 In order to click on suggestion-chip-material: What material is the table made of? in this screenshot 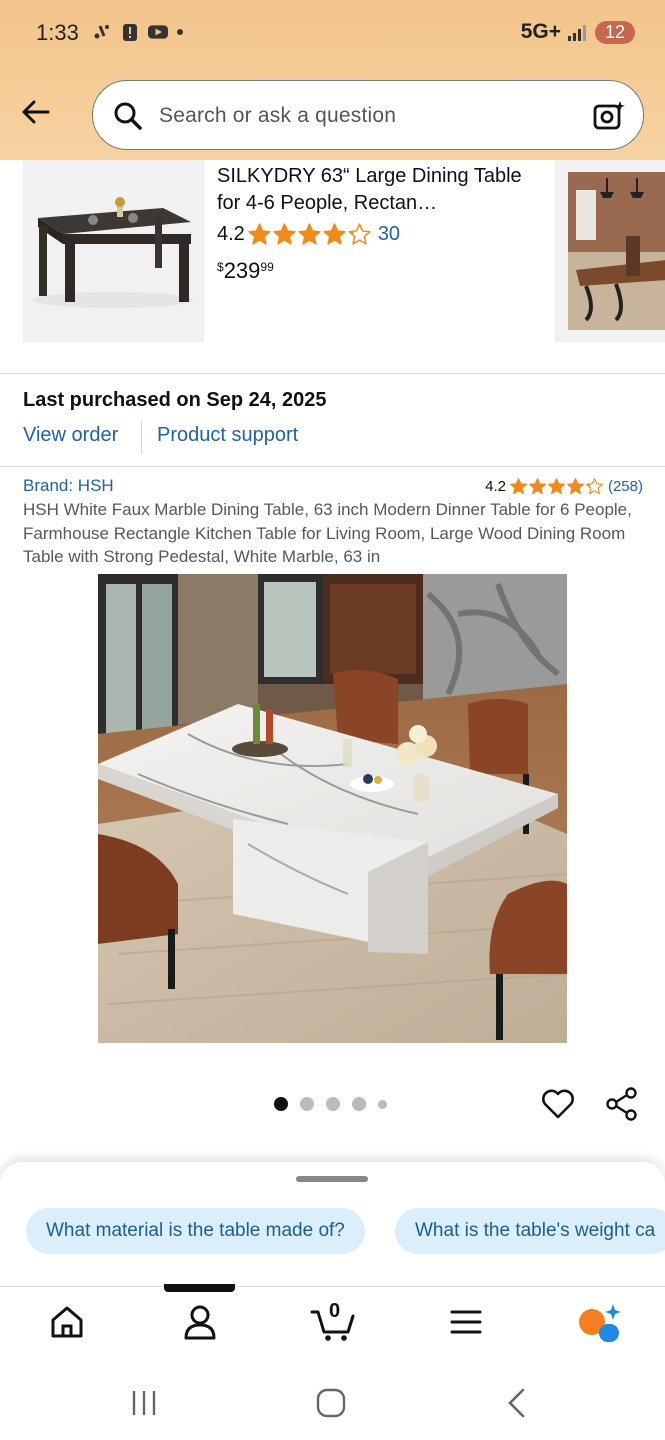, I will do `click(195, 1231)`.